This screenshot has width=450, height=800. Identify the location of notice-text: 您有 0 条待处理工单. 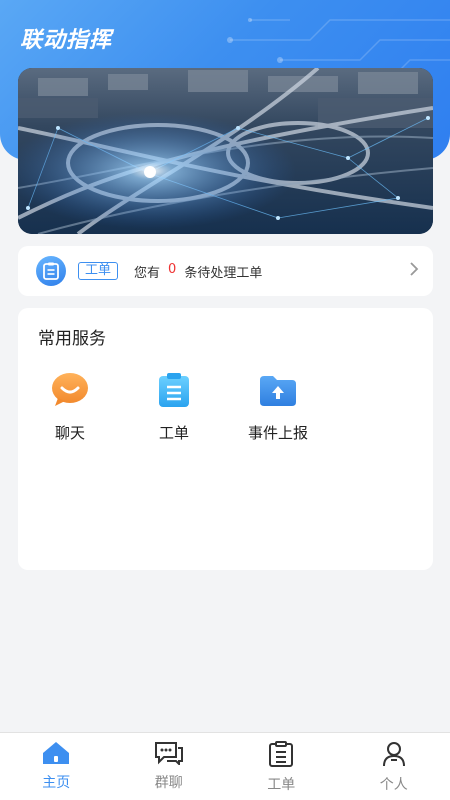
(198, 271).